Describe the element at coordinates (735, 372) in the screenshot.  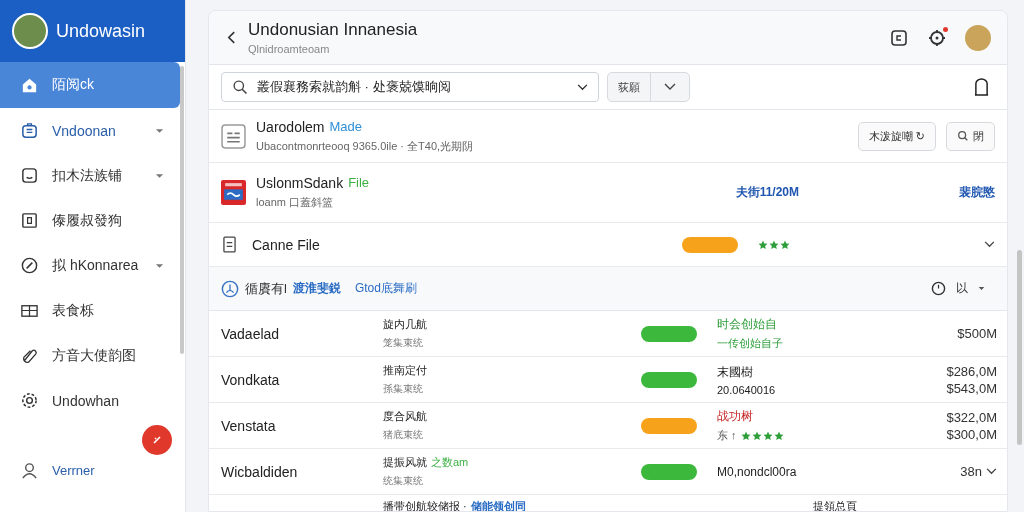
I see `row-detail: 末國樹` at that location.